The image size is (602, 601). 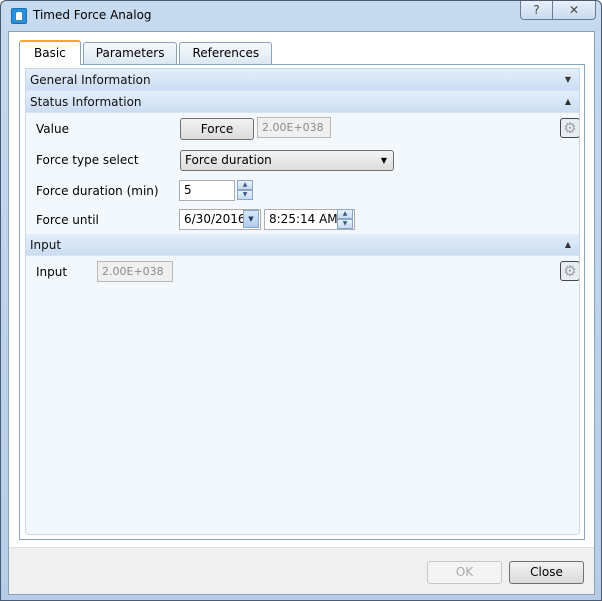 What do you see at coordinates (546, 572) in the screenshot?
I see `close-button: Close` at bounding box center [546, 572].